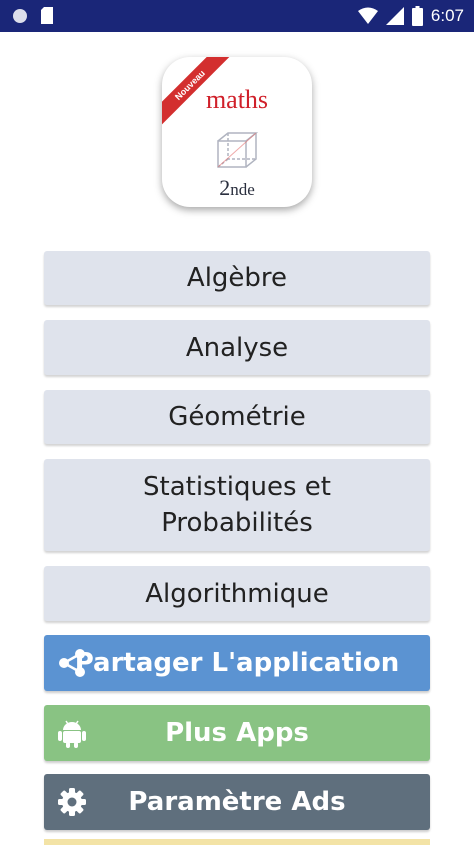 The width and height of the screenshot is (474, 845). Describe the element at coordinates (47, 15) in the screenshot. I see `sd-card-icon` at that location.